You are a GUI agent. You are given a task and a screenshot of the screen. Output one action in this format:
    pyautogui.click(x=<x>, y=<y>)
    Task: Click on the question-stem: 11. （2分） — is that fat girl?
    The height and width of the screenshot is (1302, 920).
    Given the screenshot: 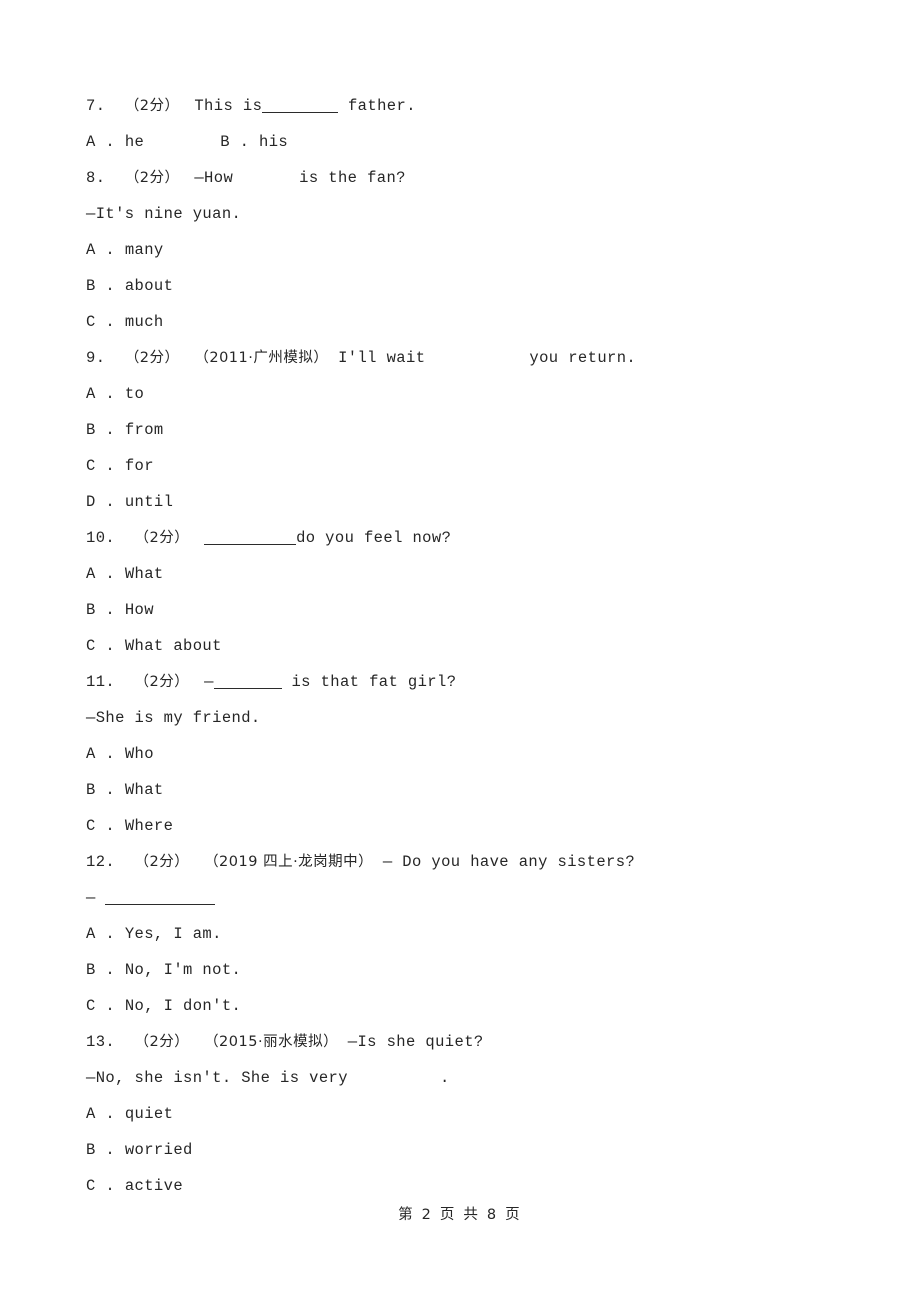 What is the action you would take?
    pyautogui.click(x=476, y=682)
    